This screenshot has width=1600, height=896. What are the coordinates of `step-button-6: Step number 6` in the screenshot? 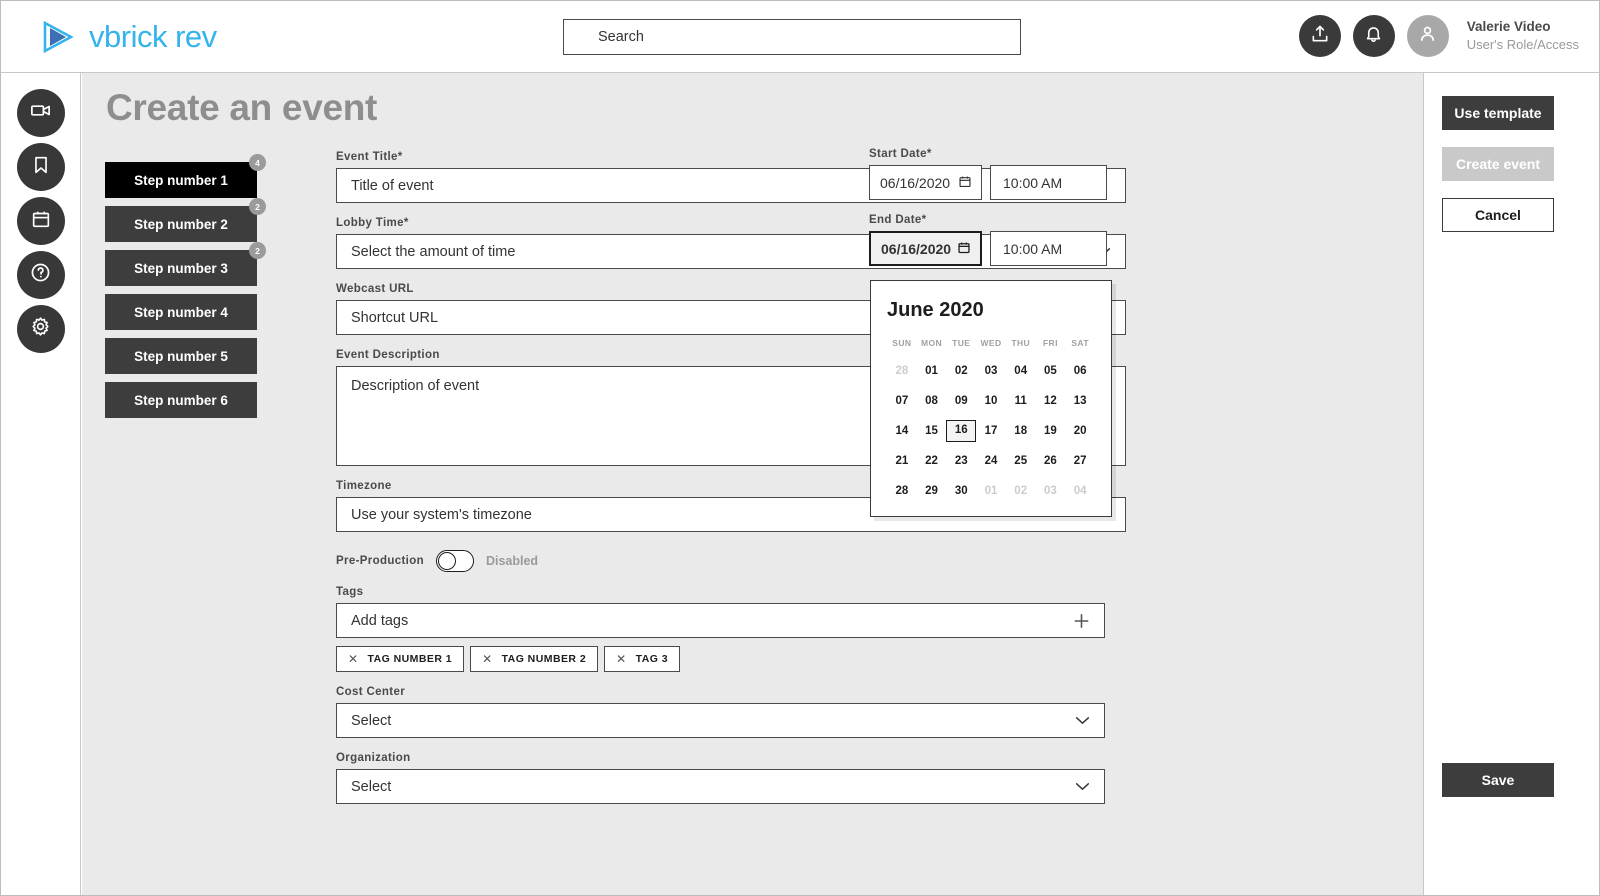 It's located at (181, 400).